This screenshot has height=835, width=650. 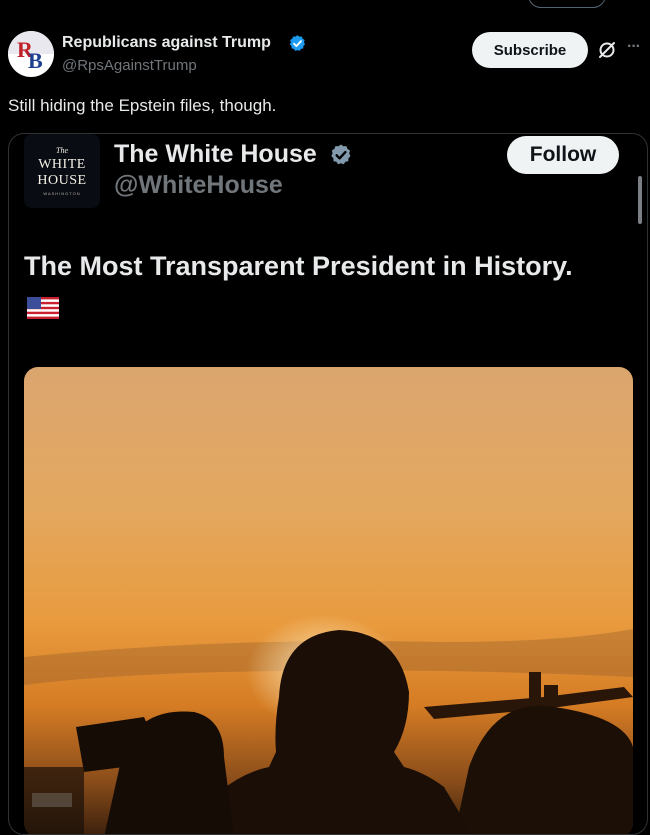 What do you see at coordinates (35, 60) in the screenshot?
I see `avatar-letter-b: B` at bounding box center [35, 60].